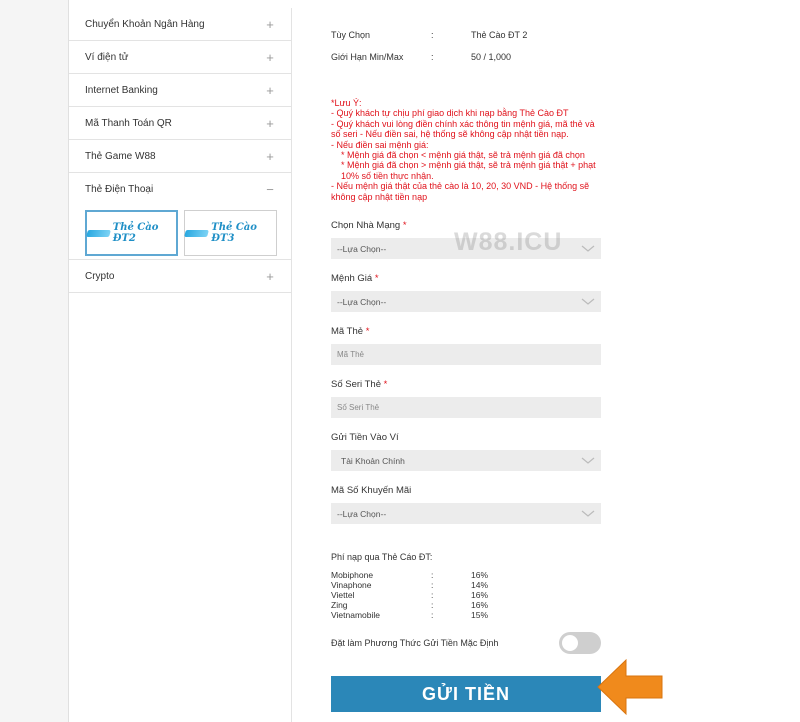  Describe the element at coordinates (120, 156) in the screenshot. I see `sidebar-item-label: Thẻ Game W88` at that location.